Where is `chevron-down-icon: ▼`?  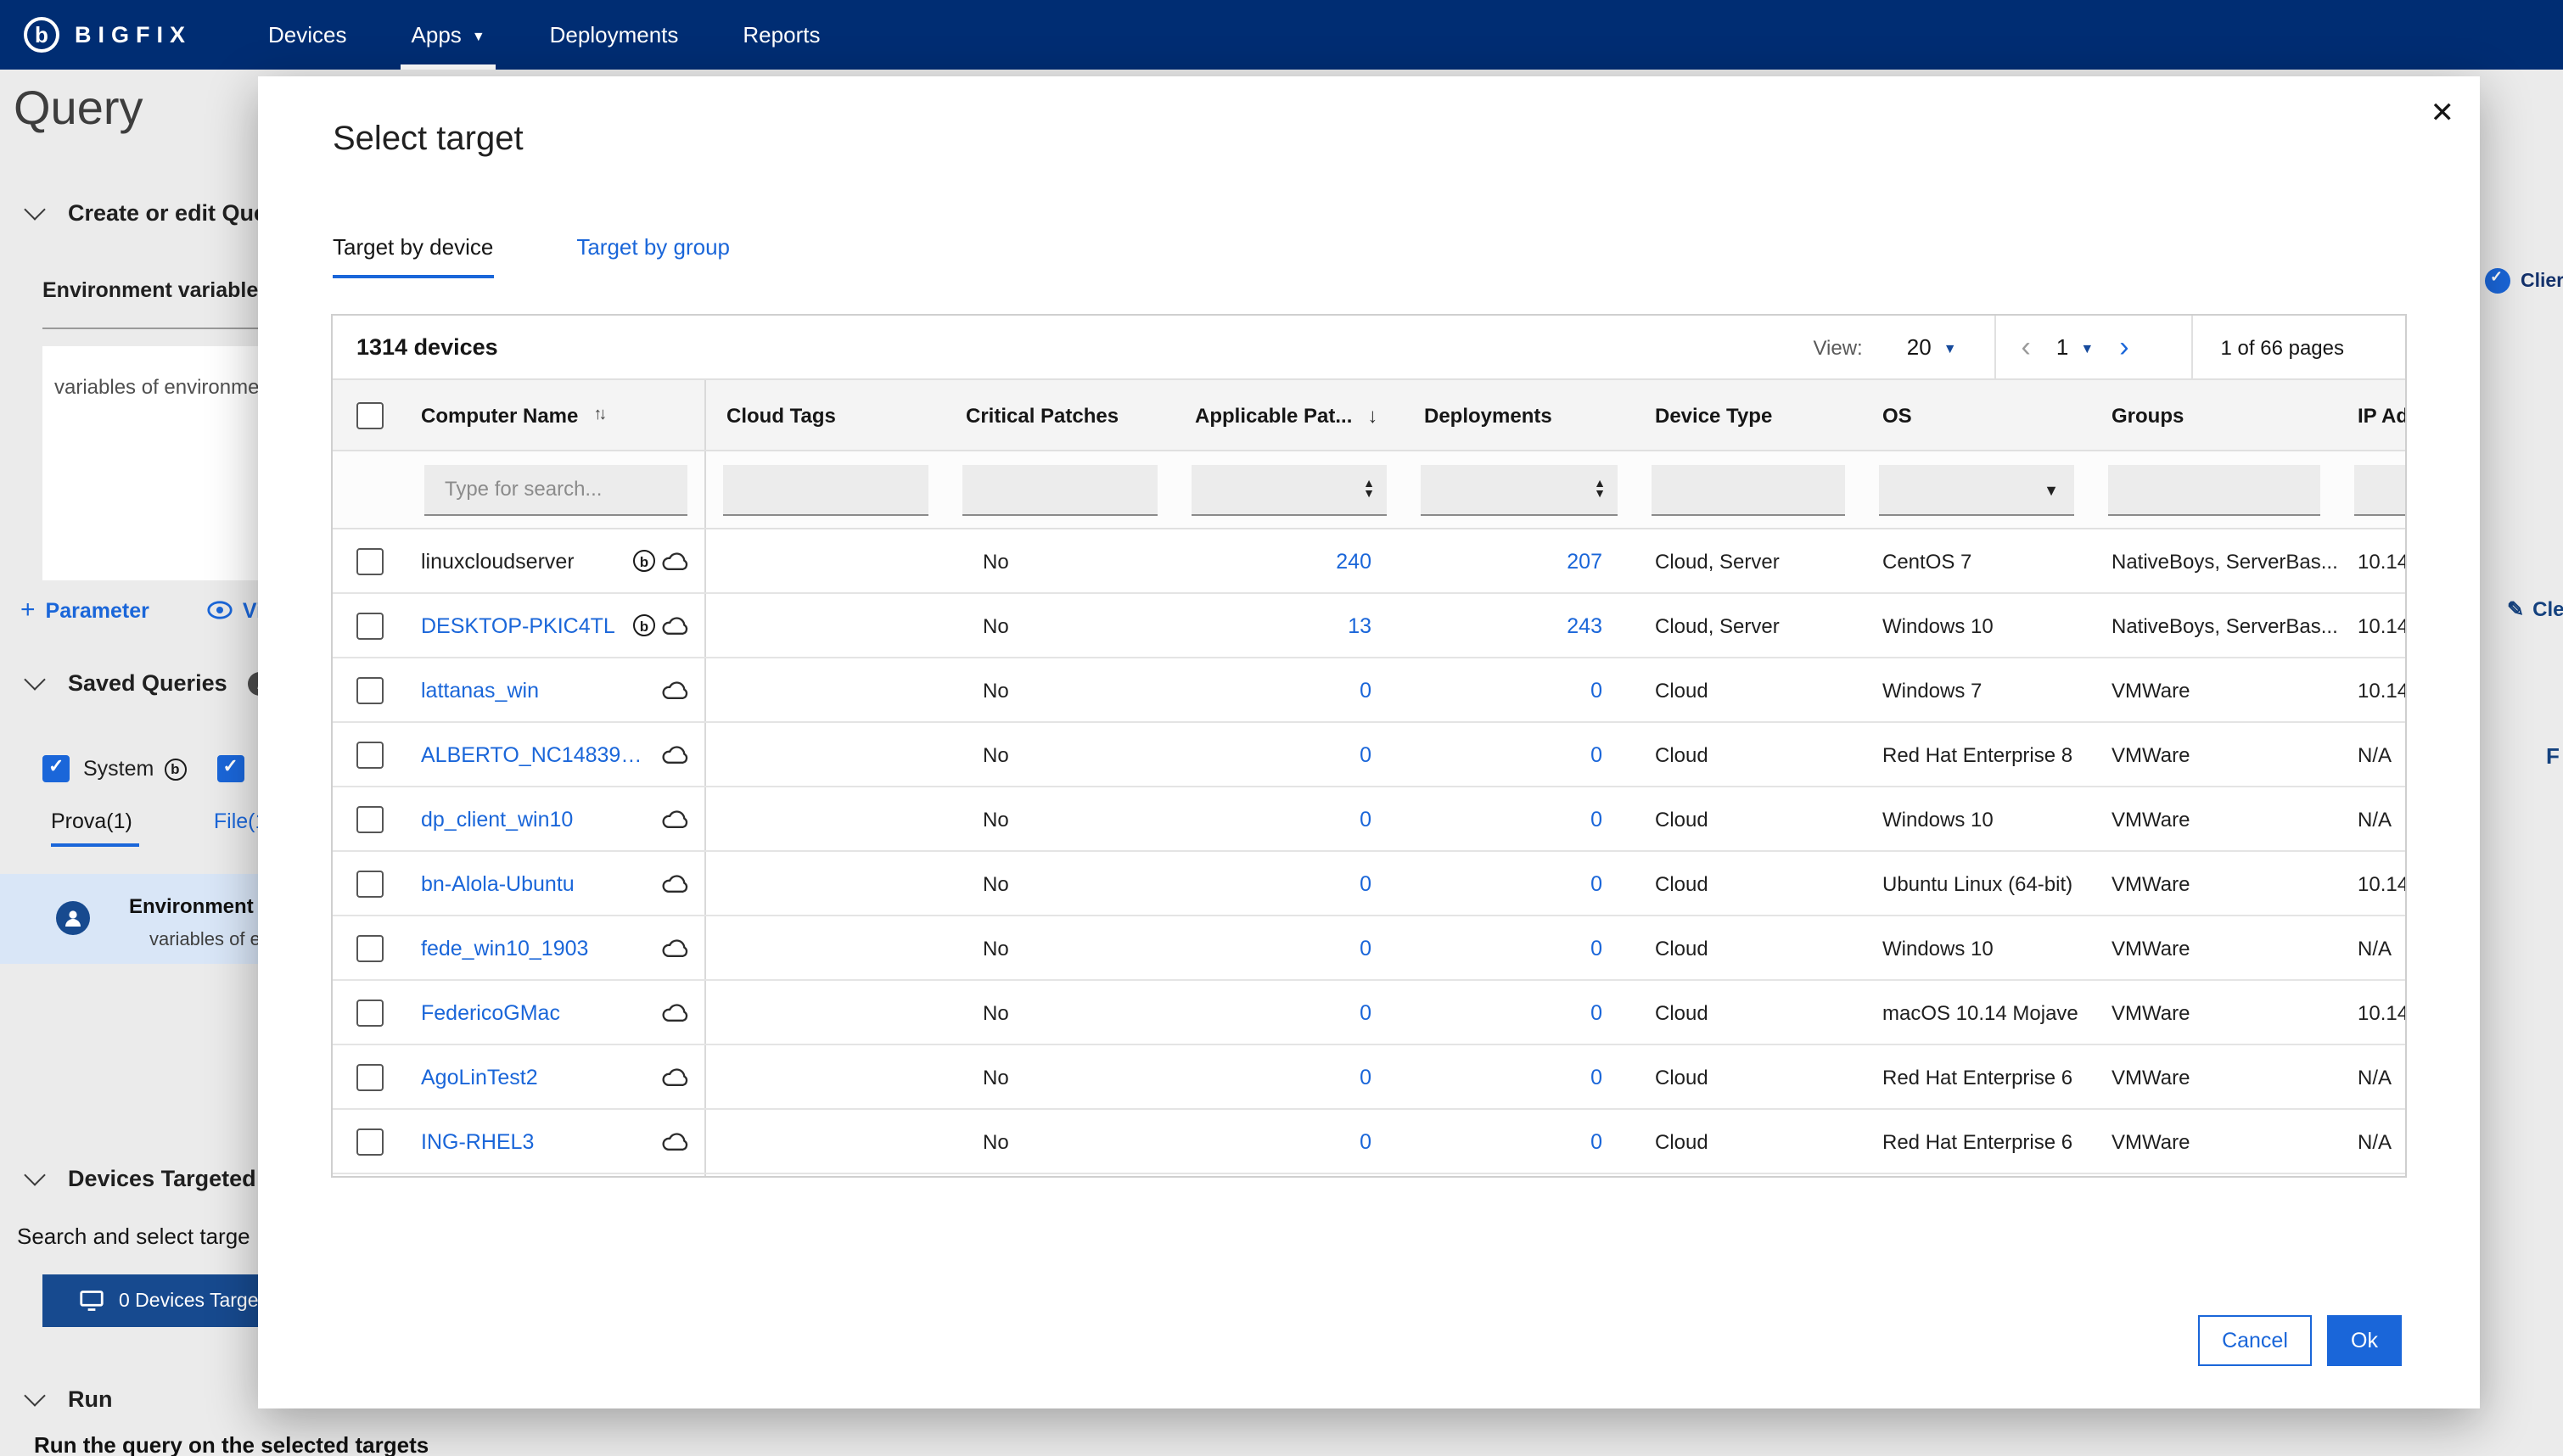 chevron-down-icon: ▼ is located at coordinates (2051, 490).